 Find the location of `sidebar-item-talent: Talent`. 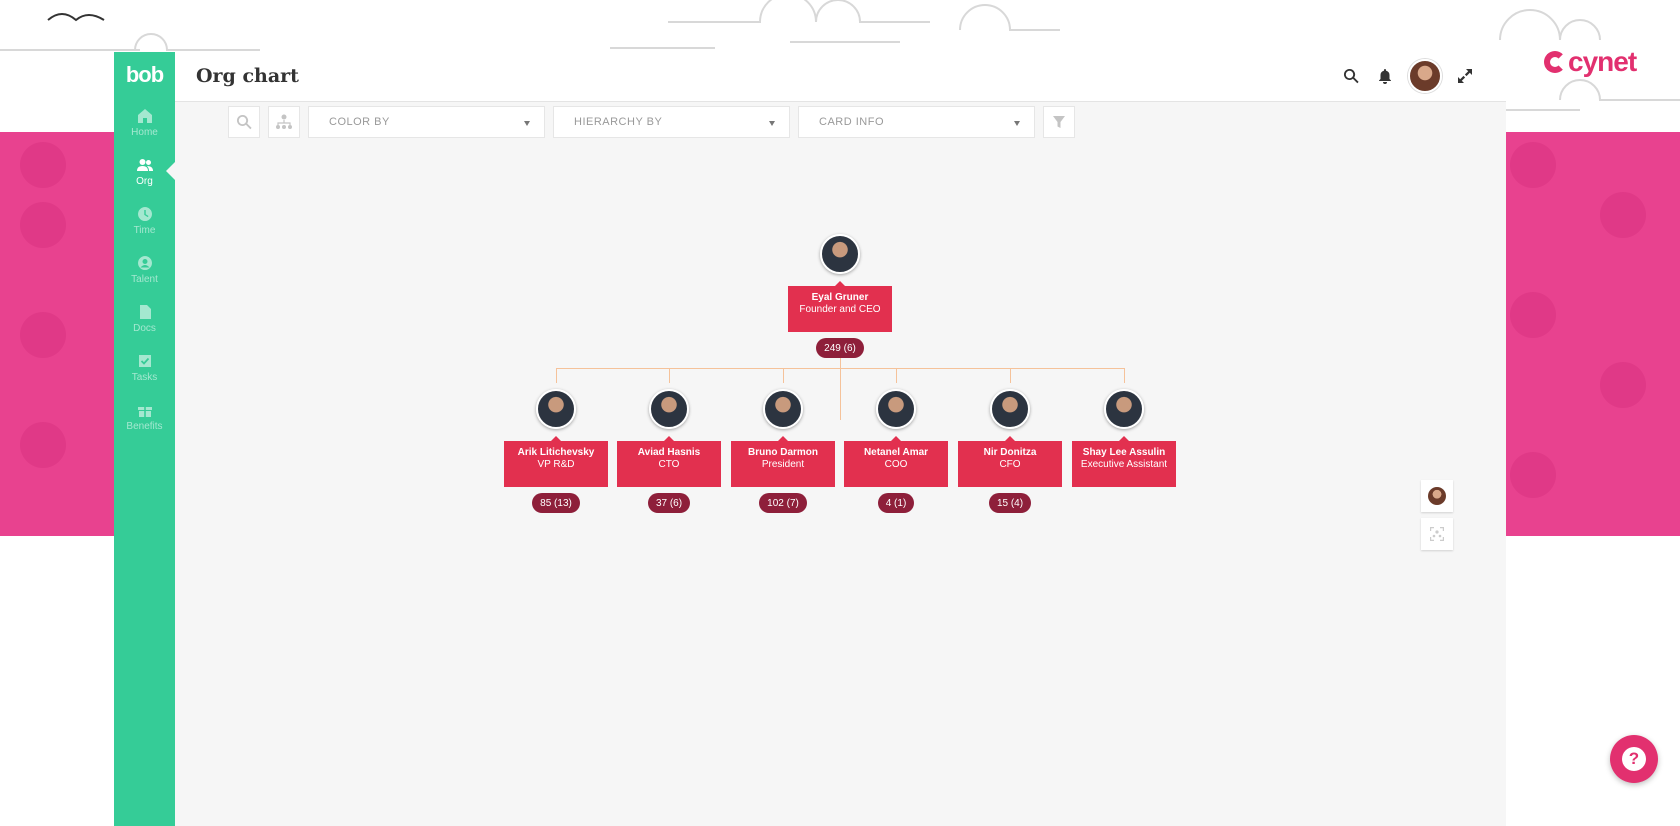

sidebar-item-talent: Talent is located at coordinates (144, 269).